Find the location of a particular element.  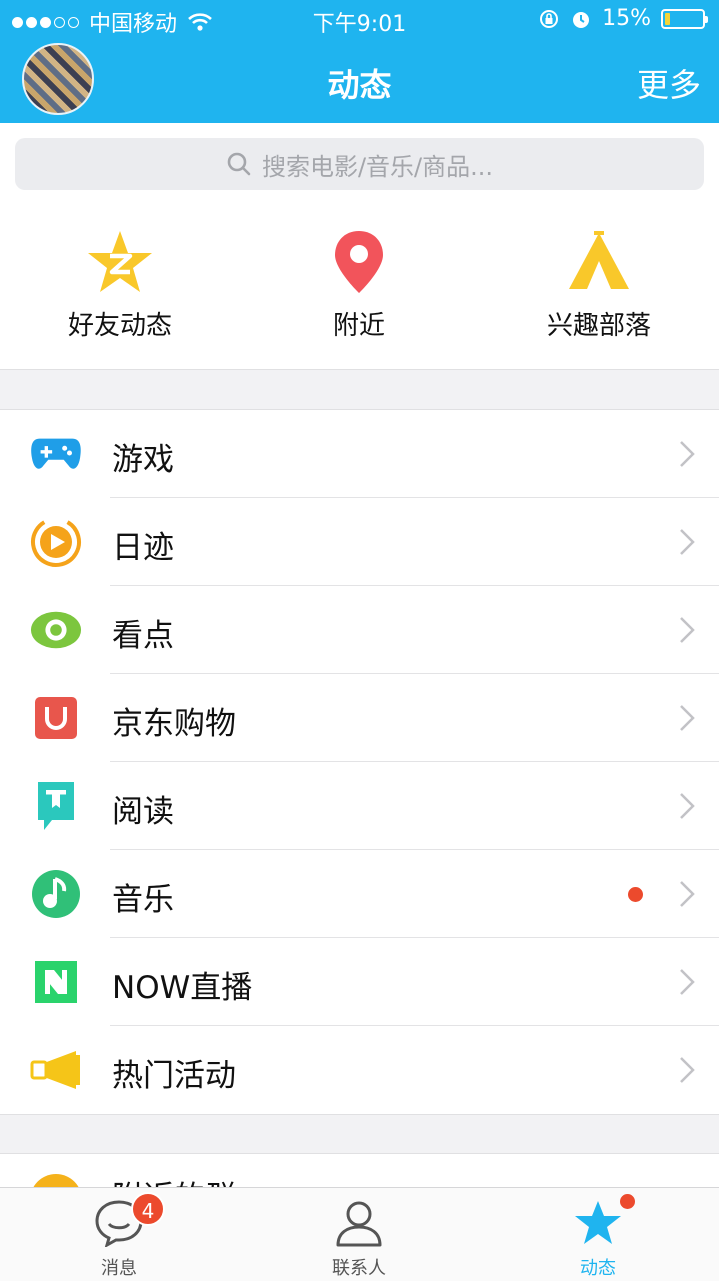

nav-bar: 动态 更多 is located at coordinates (359, 81).